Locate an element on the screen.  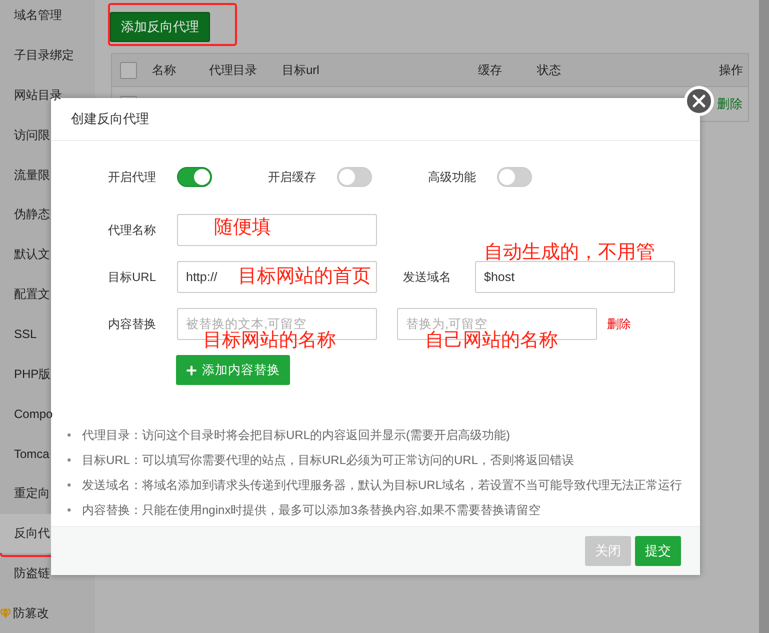
delete-link: 删除 is located at coordinates (619, 324).